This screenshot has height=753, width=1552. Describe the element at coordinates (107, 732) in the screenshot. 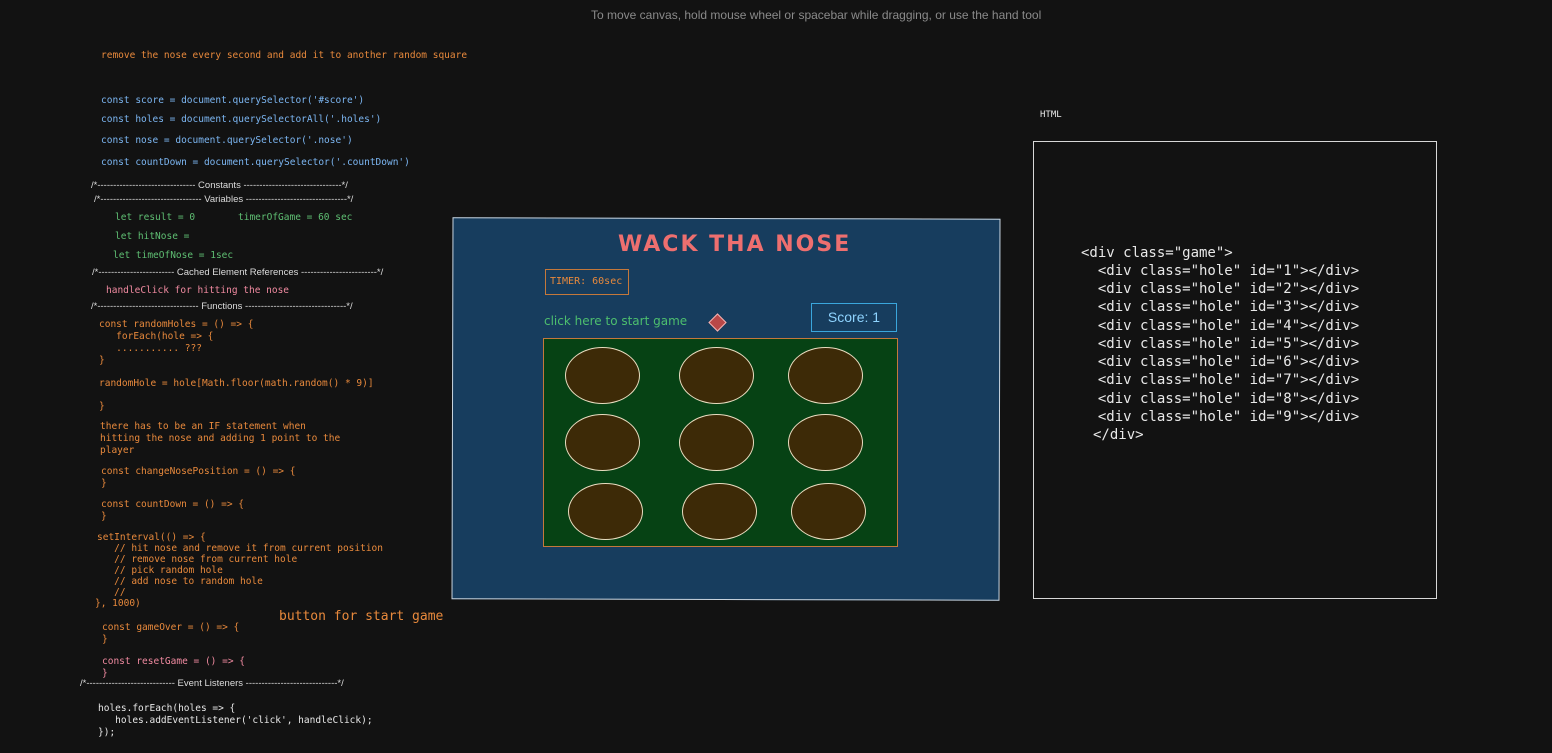

I see `note-listener-3: });` at that location.